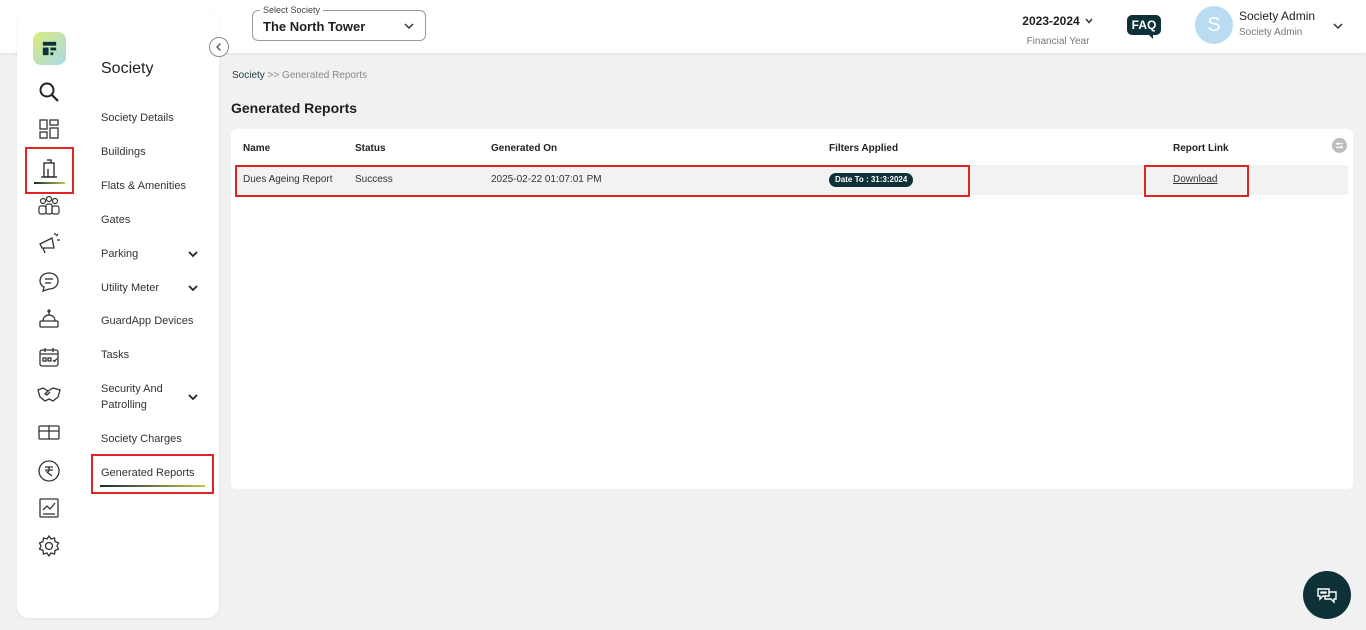  What do you see at coordinates (314, 26) in the screenshot?
I see `society-select-value: The North Tower` at bounding box center [314, 26].